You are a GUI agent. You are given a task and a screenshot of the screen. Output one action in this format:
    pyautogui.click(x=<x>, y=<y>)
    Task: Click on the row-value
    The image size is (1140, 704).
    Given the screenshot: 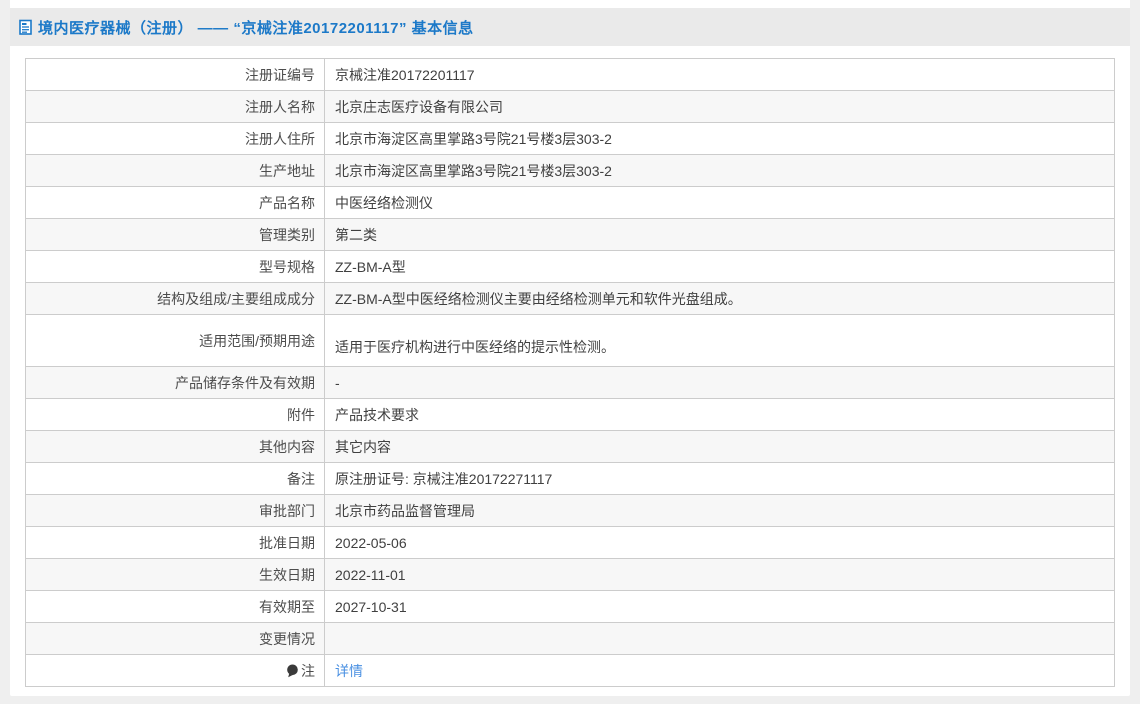 What is the action you would take?
    pyautogui.click(x=719, y=638)
    